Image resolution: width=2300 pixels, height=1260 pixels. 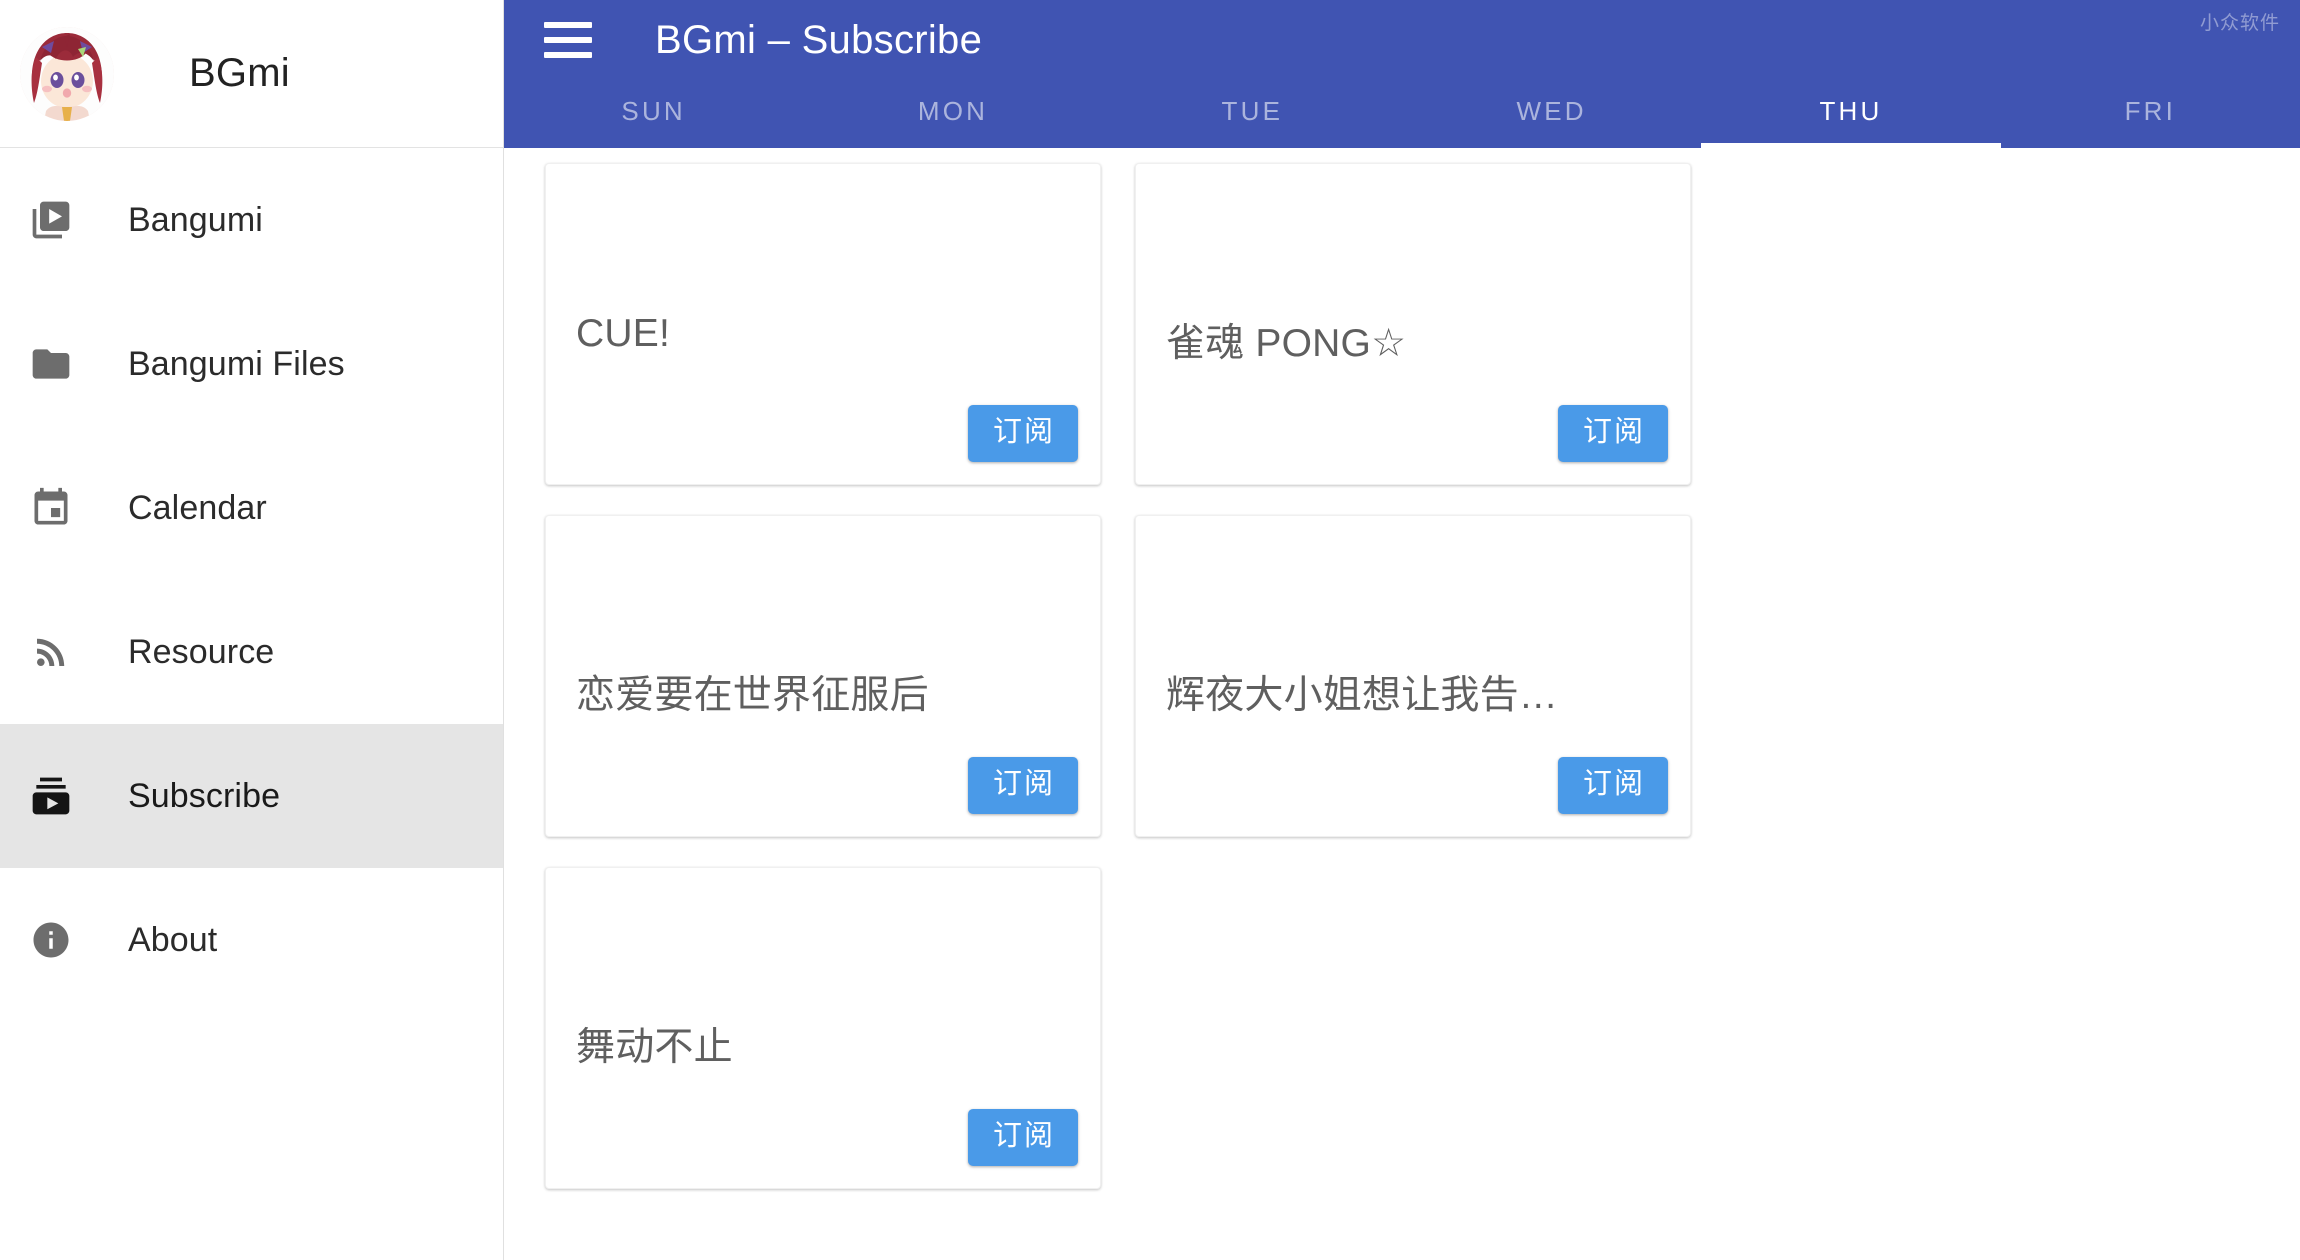 I want to click on app-bar-top: BGmi – Subscribe 小众软件, so click(x=1402, y=40).